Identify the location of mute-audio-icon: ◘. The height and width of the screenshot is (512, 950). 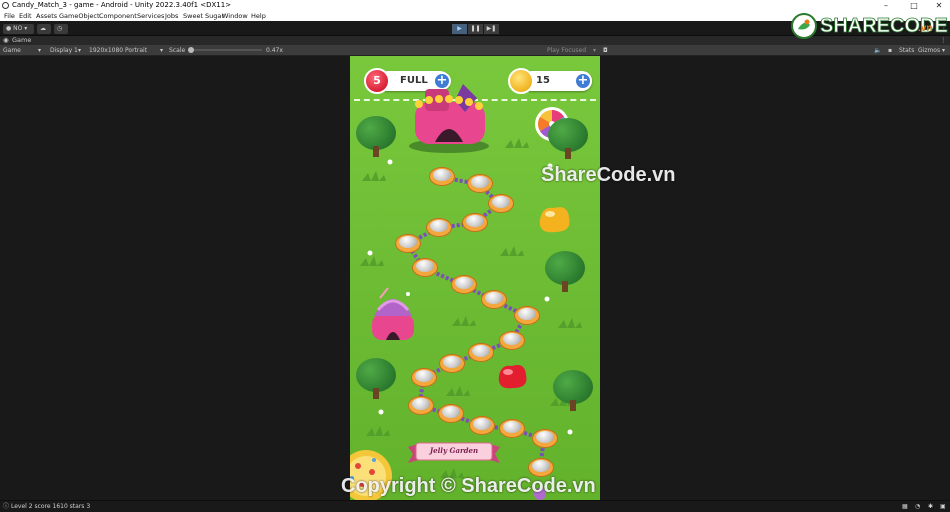
(605, 50).